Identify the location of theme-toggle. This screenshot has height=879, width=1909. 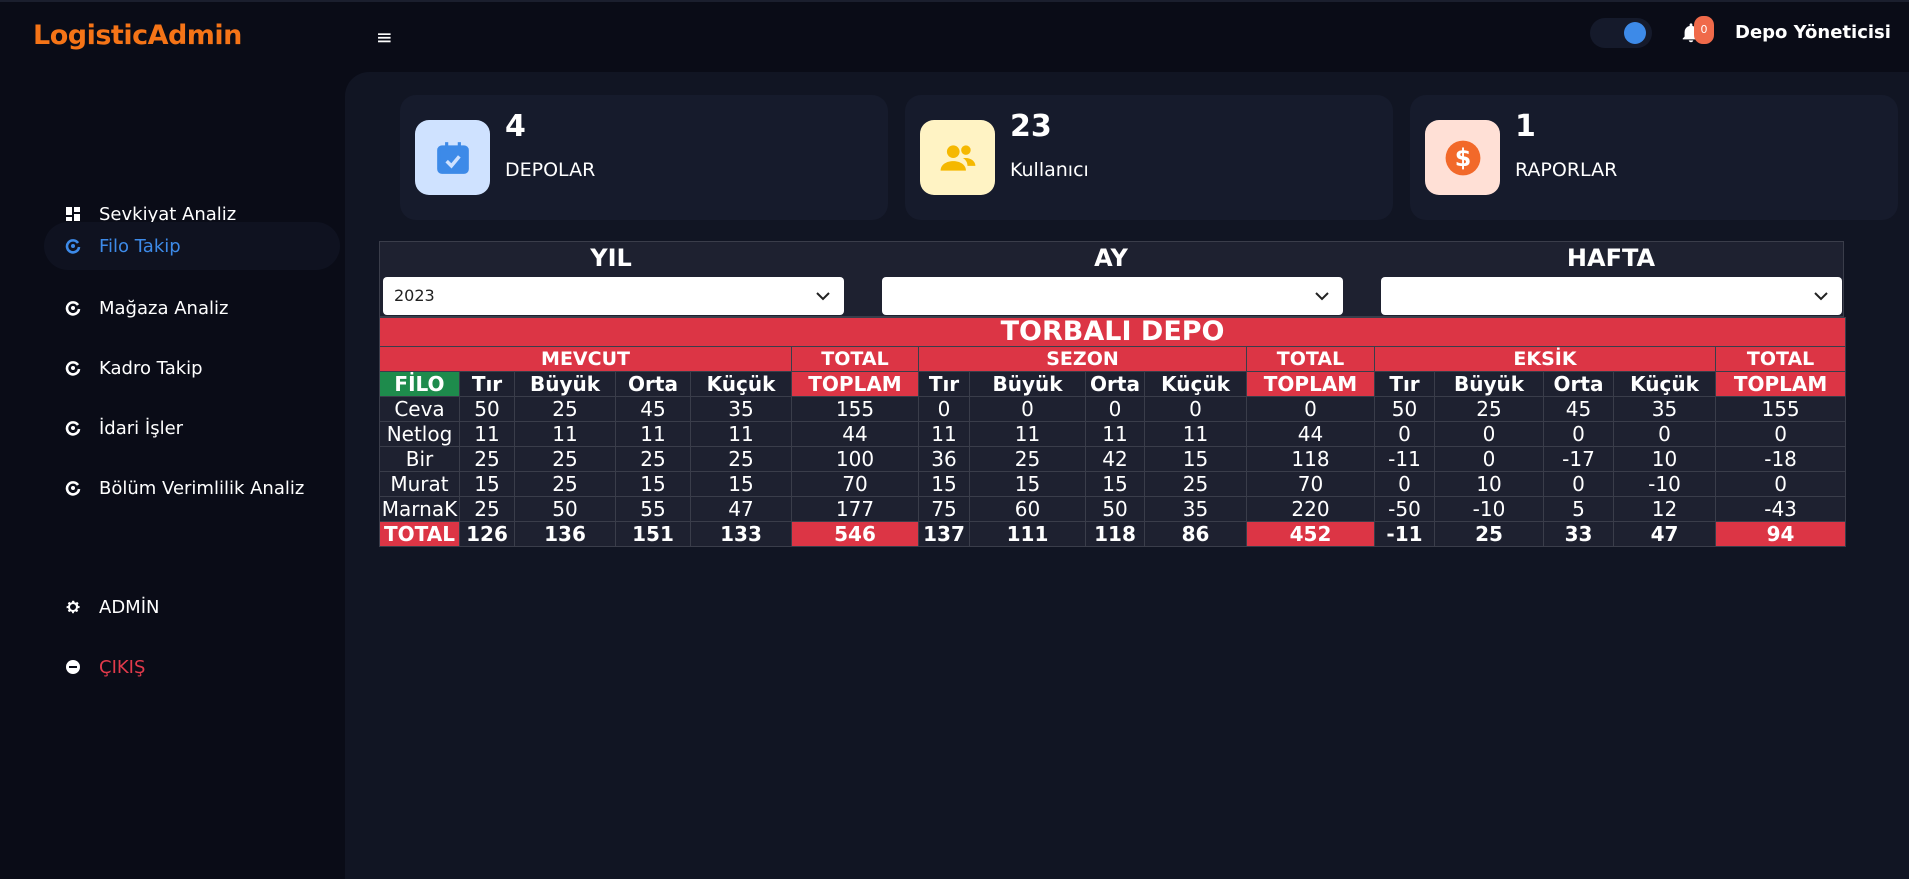
(1621, 33).